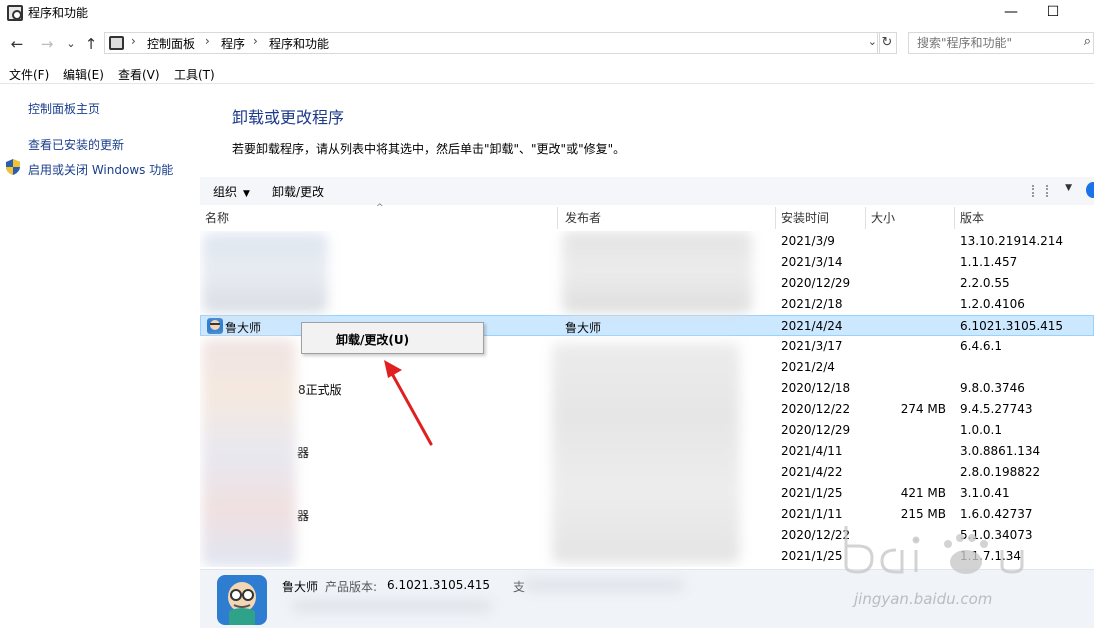  Describe the element at coordinates (29, 74) in the screenshot. I see `menu-file: 文件(F)` at that location.